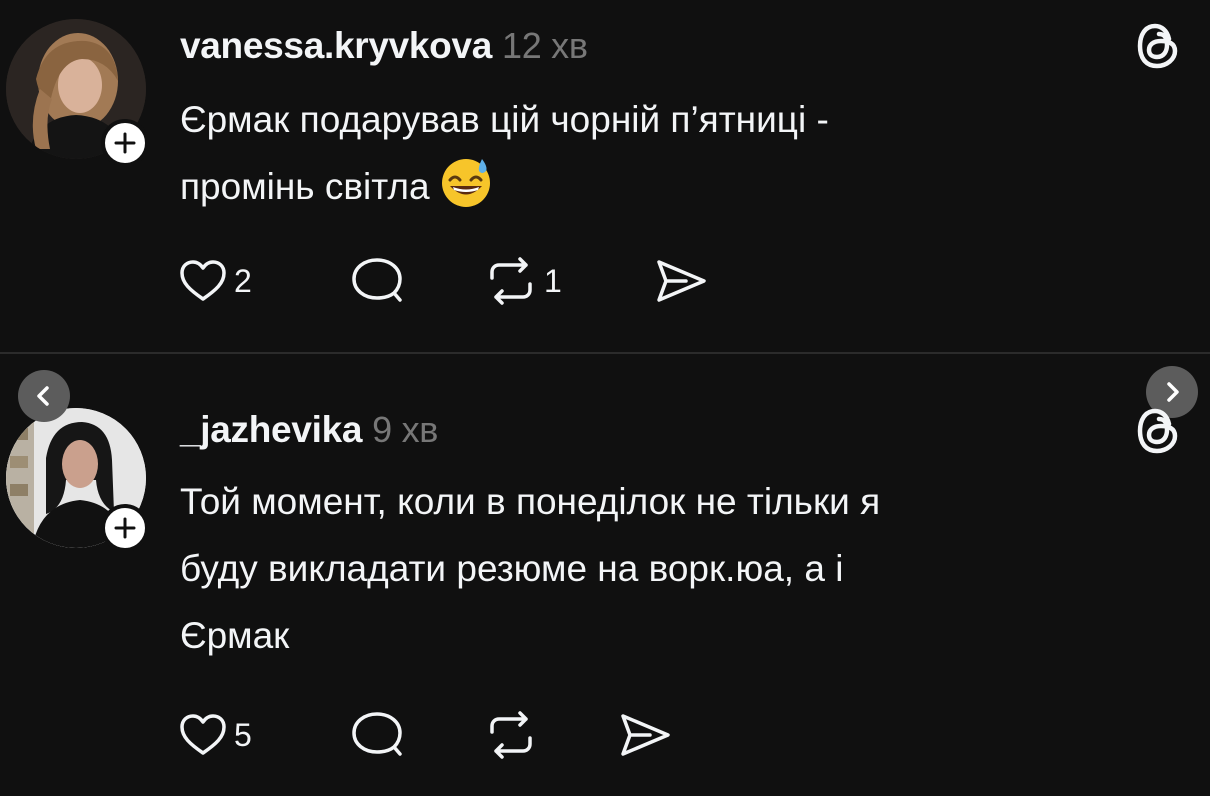  Describe the element at coordinates (504, 119) in the screenshot. I see `post-text-line: Єрмак подарував цій чорній п’ятниці -` at that location.